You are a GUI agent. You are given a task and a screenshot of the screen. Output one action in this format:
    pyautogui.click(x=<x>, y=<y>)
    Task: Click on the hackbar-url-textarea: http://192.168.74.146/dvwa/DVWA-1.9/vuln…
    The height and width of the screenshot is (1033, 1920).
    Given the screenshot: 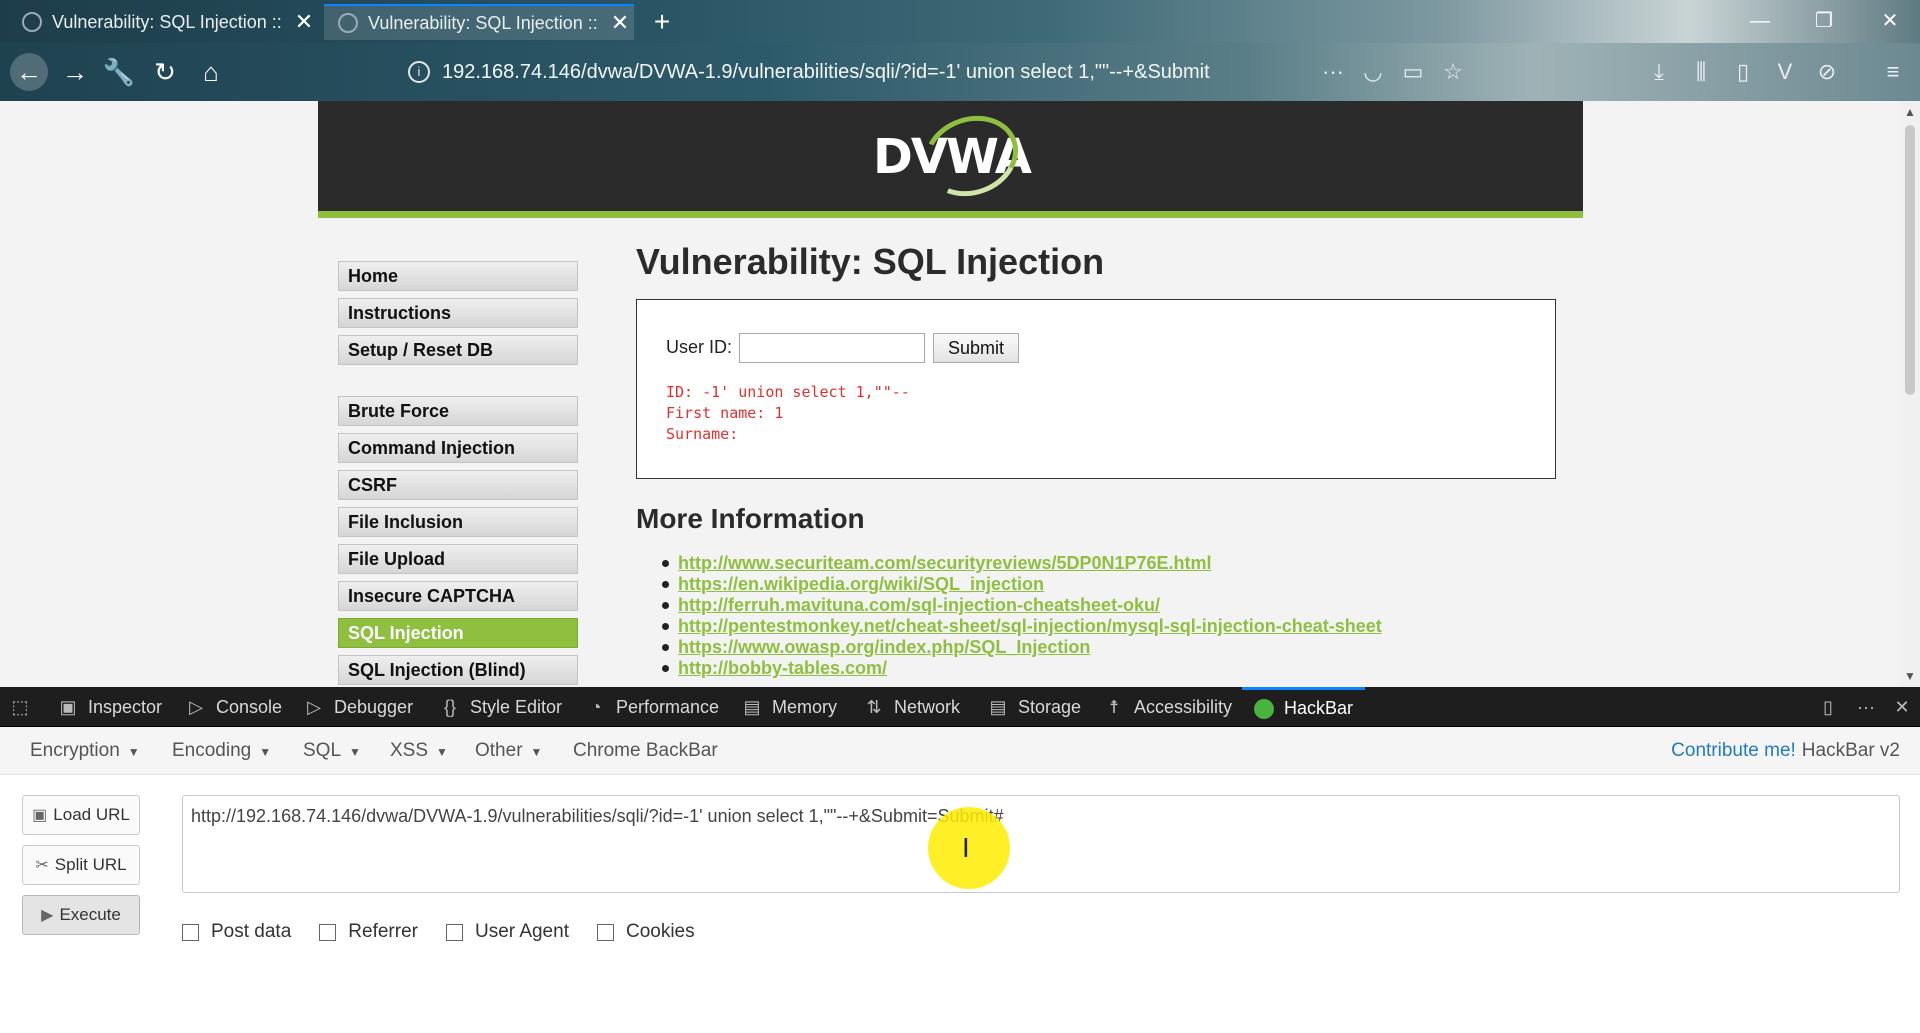 What is the action you would take?
    pyautogui.click(x=1041, y=844)
    